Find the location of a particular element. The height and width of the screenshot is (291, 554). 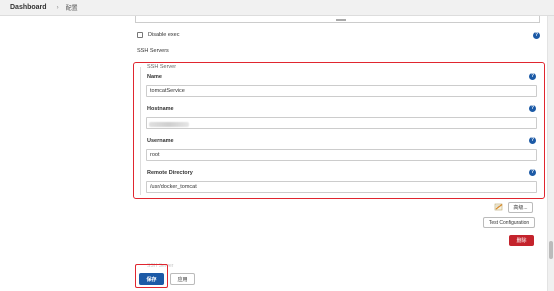

textarea-resize-grip is located at coordinates (341, 20).